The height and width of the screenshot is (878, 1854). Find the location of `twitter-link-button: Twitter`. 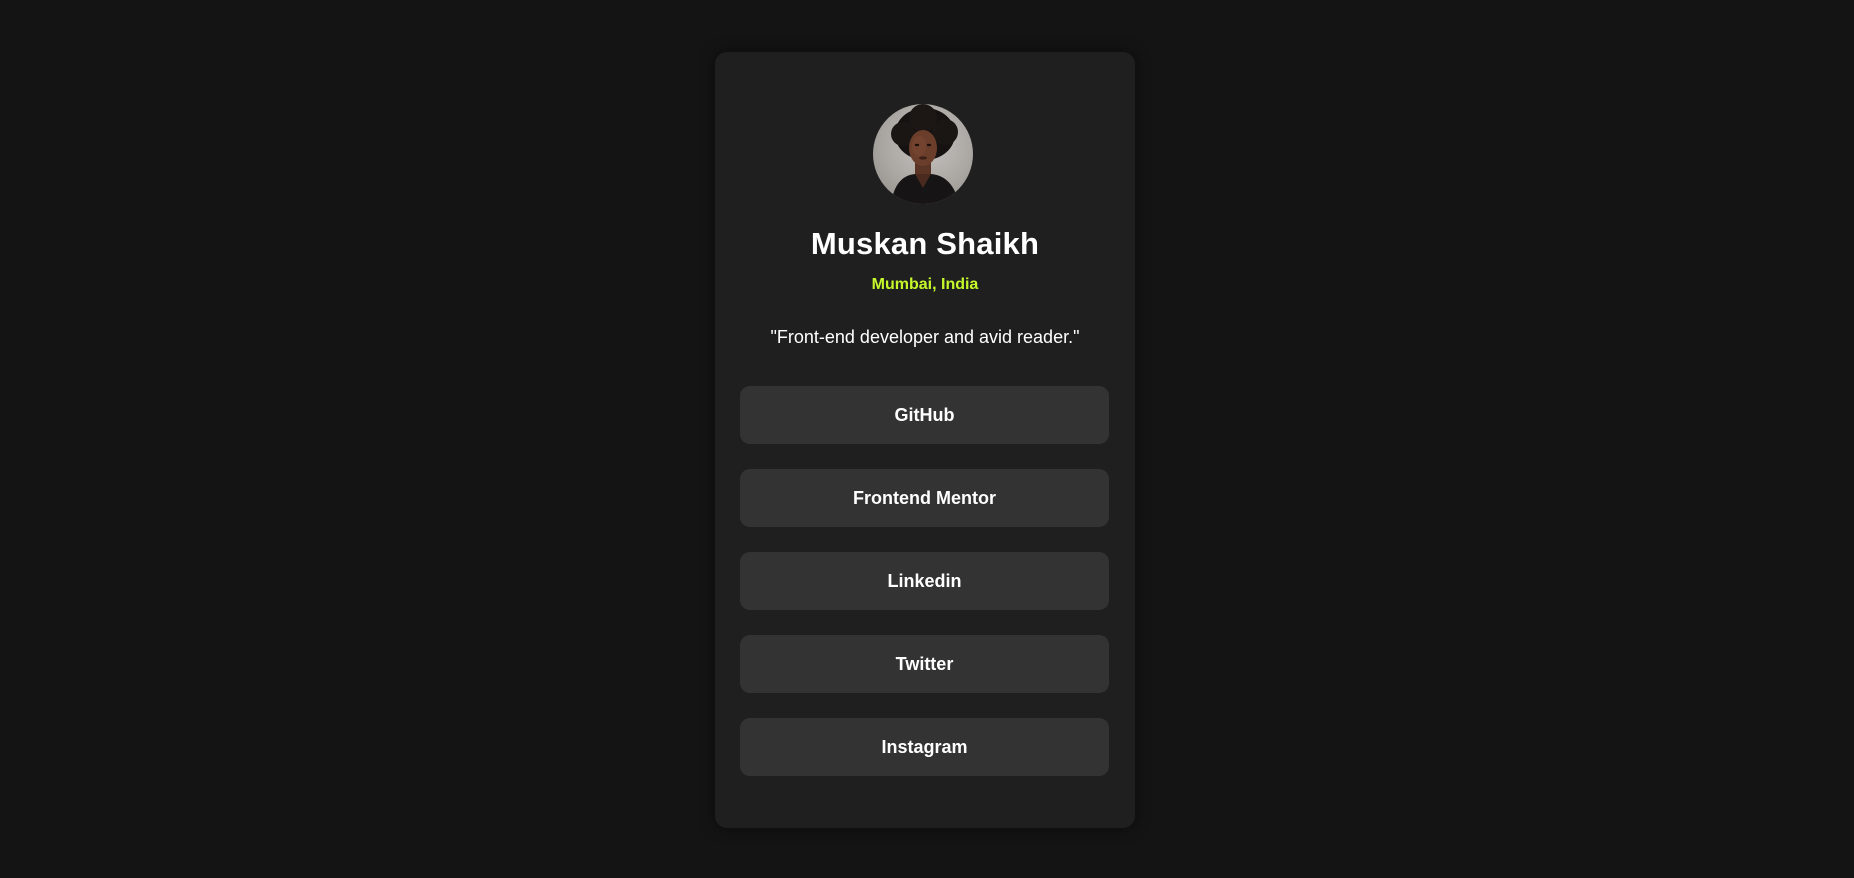

twitter-link-button: Twitter is located at coordinates (924, 664).